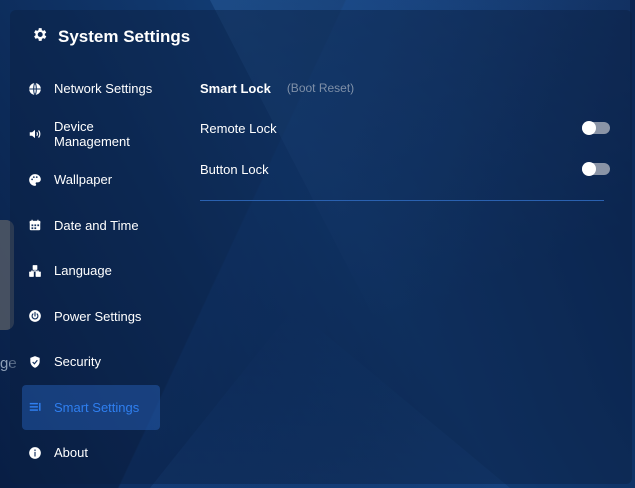  I want to click on calendar-icon, so click(35, 225).